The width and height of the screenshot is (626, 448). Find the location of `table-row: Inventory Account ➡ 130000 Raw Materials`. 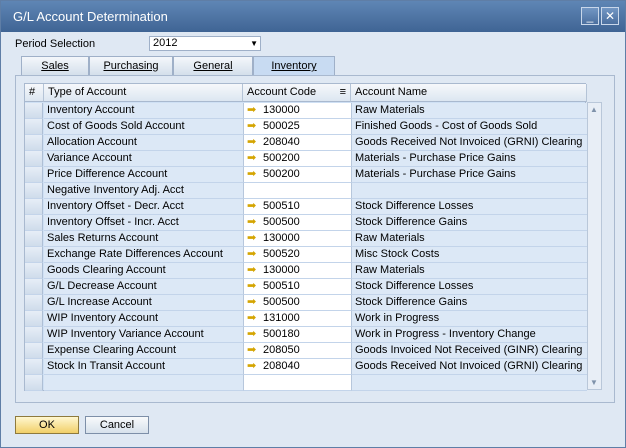

table-row: Inventory Account ➡ 130000 Raw Materials is located at coordinates (306, 111).